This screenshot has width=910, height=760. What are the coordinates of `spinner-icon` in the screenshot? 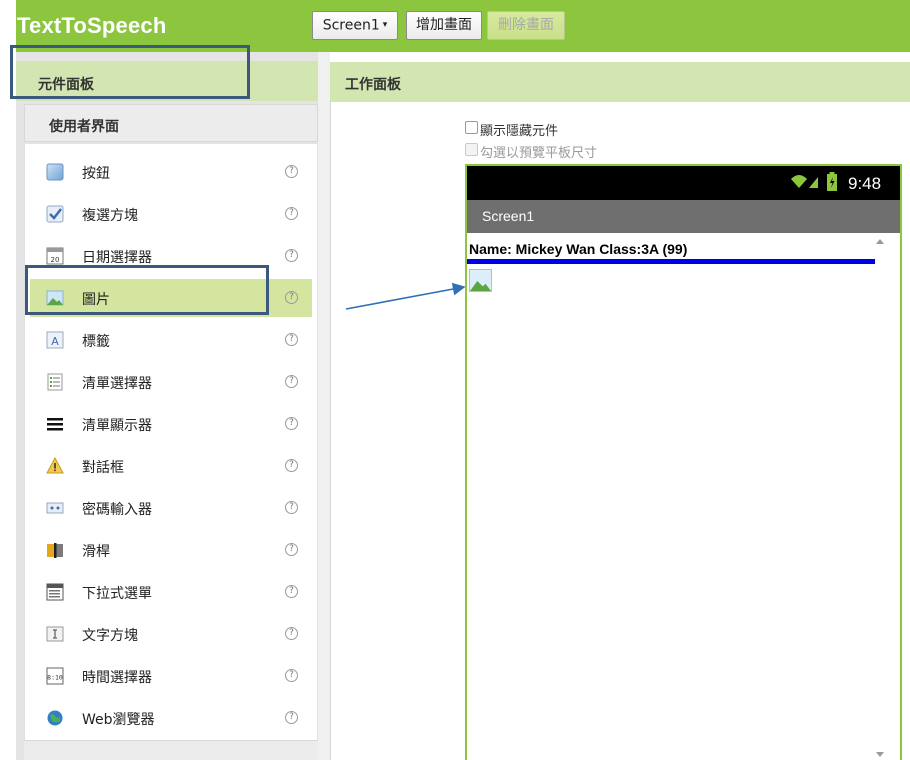 It's located at (55, 592).